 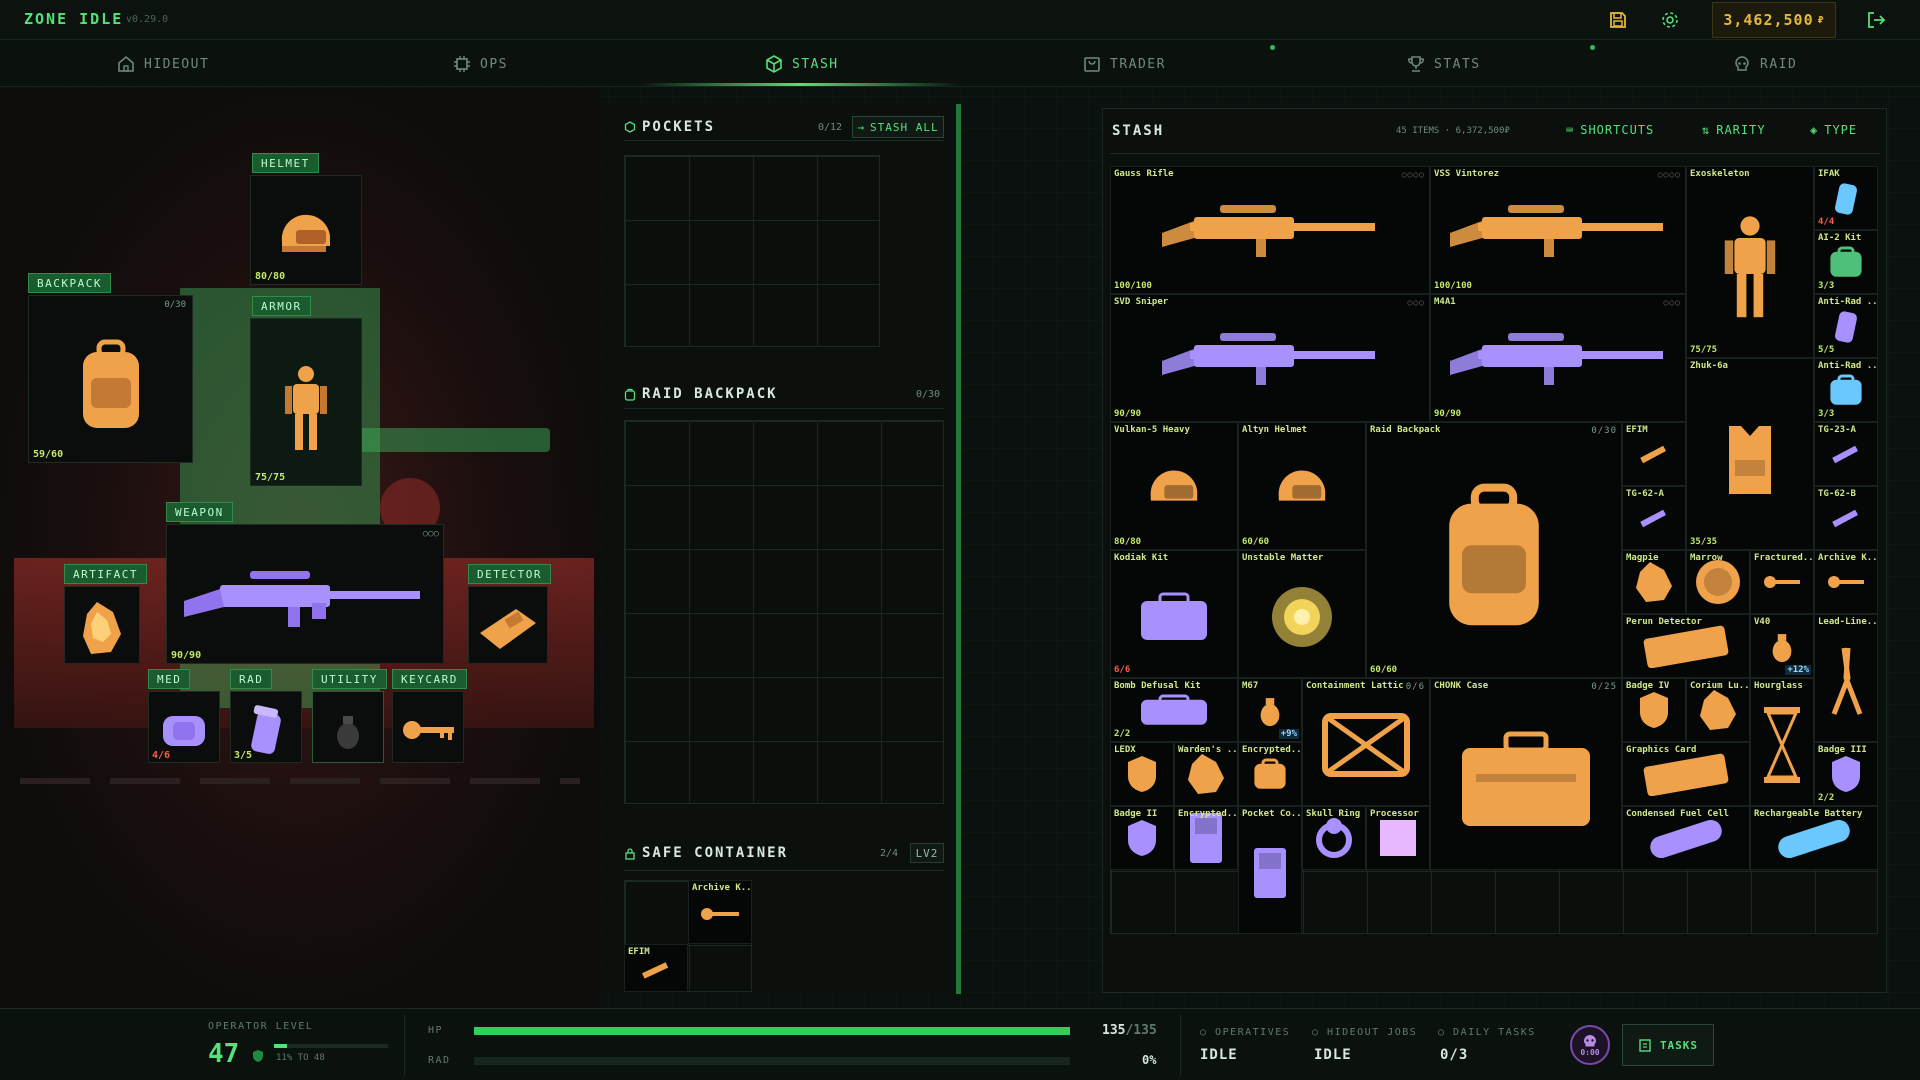 What do you see at coordinates (1750, 262) in the screenshot?
I see `stash-item: Exoskeleton 75/75` at bounding box center [1750, 262].